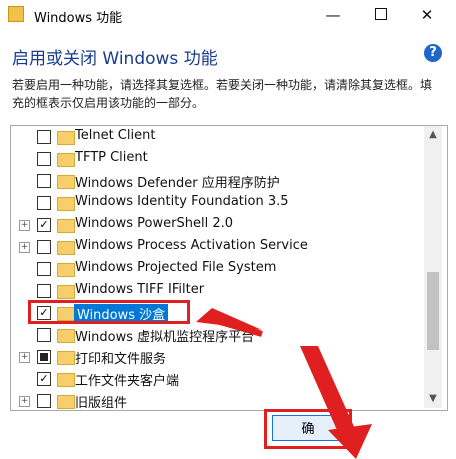 This screenshot has width=456, height=459. What do you see at coordinates (284, 383) in the screenshot?
I see `annotation-arrows` at bounding box center [284, 383].